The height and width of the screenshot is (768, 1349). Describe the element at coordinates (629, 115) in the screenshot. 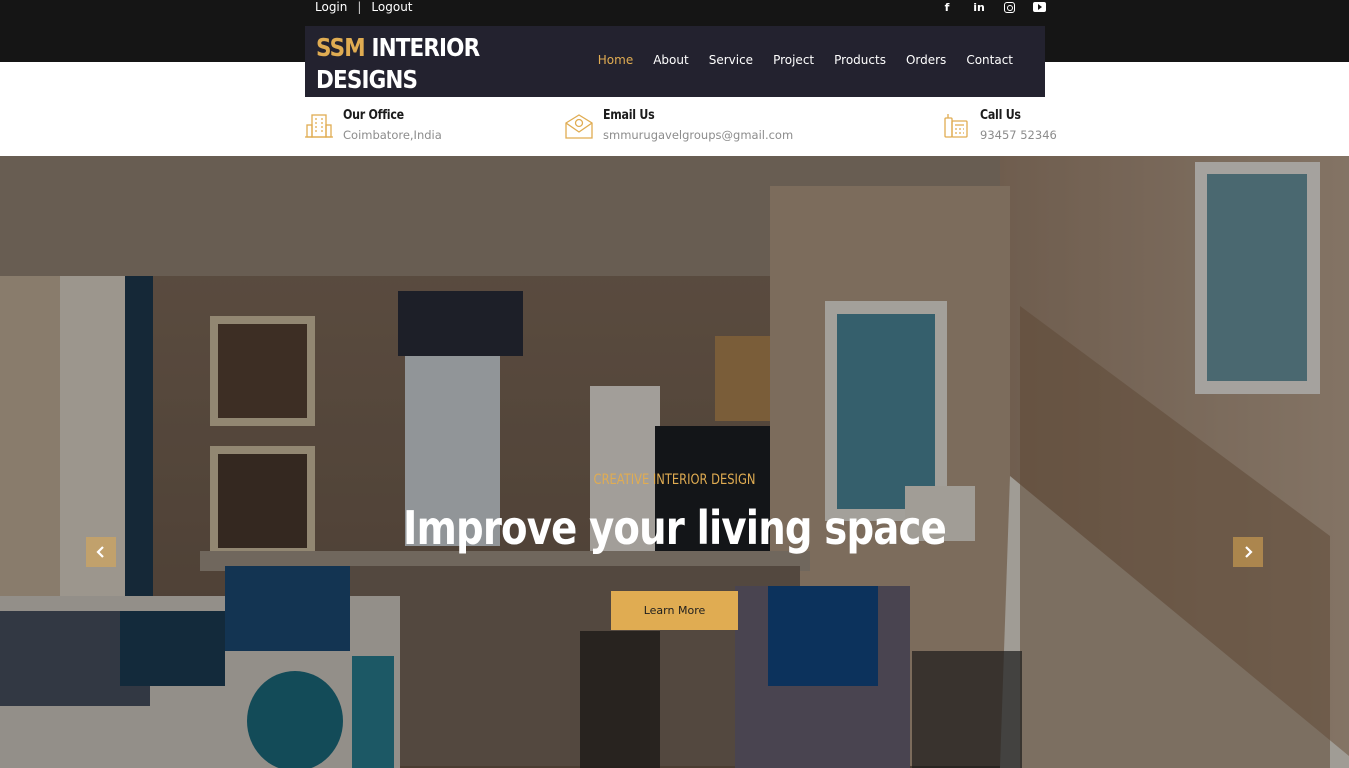

I see `email-title: Email Us` at that location.